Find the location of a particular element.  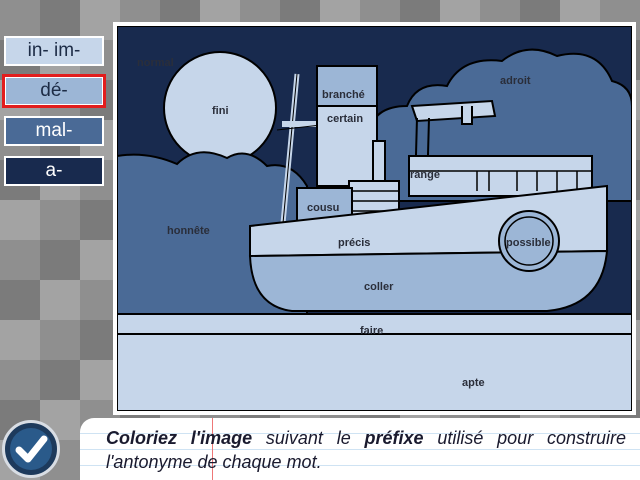

checkmark-icon is located at coordinates (31, 449).